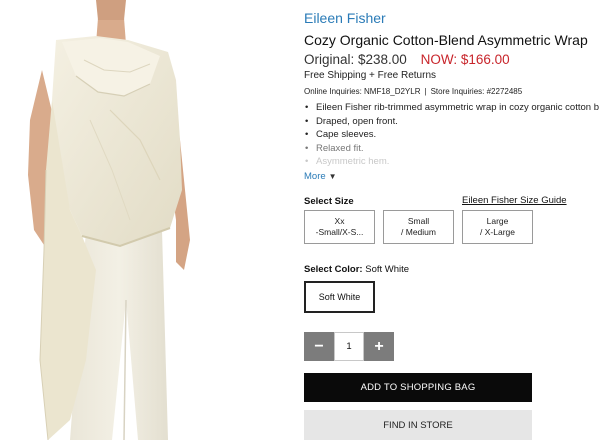 The height and width of the screenshot is (440, 600). I want to click on select-color-title: Select Color:, so click(333, 269).